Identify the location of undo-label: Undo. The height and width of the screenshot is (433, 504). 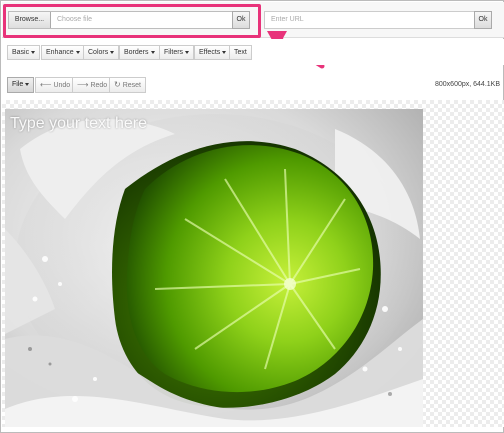
(62, 85).